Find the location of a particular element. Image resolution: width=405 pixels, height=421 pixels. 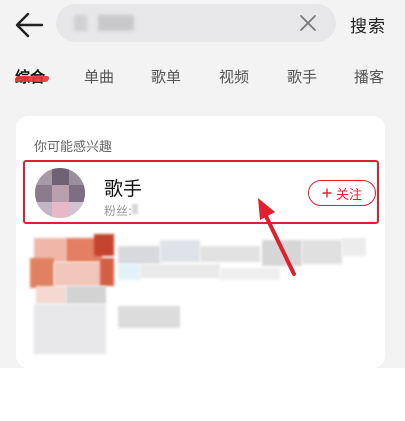

avatar is located at coordinates (60, 193).